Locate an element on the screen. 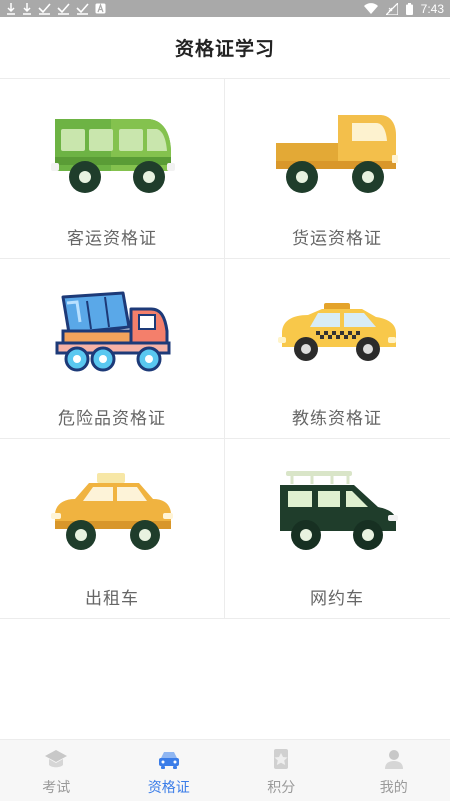 The width and height of the screenshot is (450, 801). page-title: 资格证学习 is located at coordinates (225, 47).